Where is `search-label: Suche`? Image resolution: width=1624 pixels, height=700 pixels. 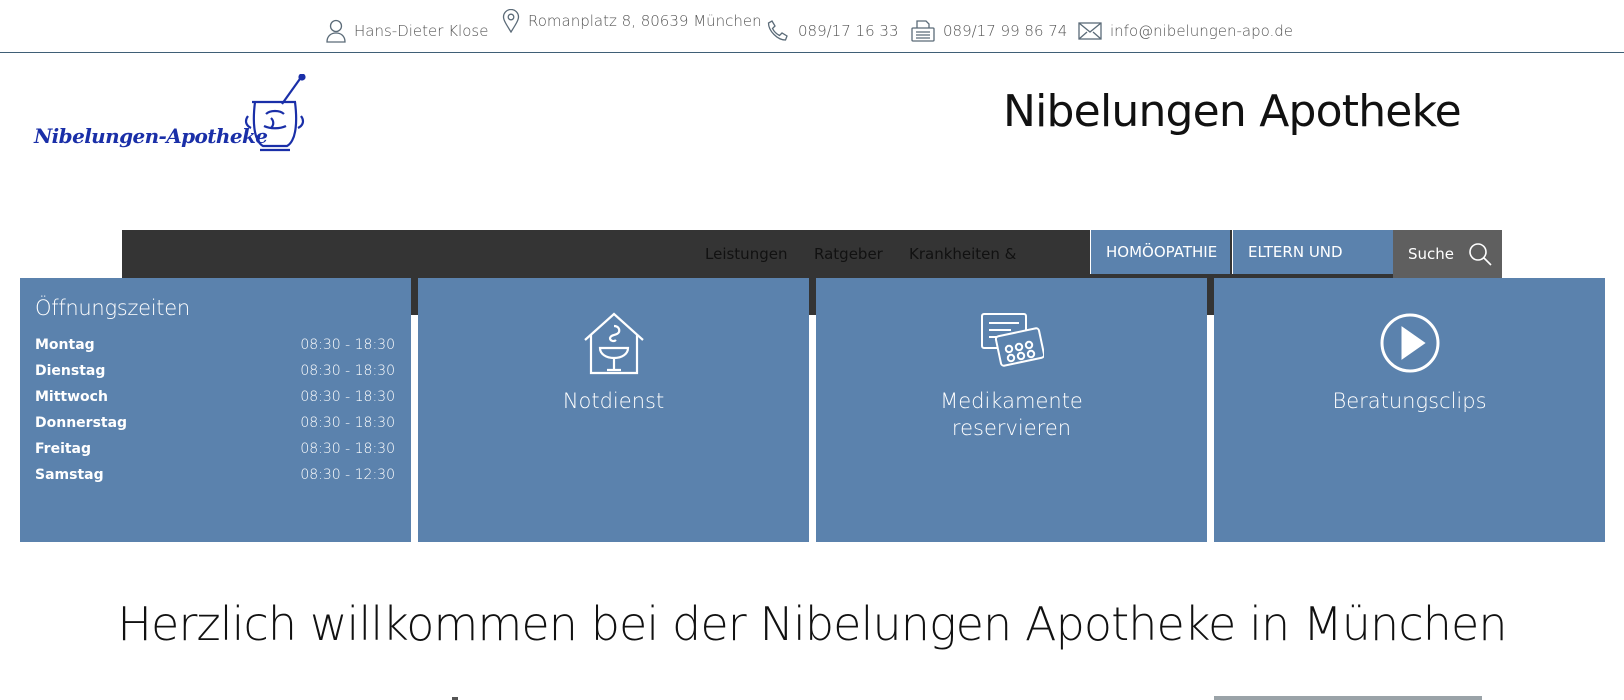 search-label: Suche is located at coordinates (1431, 254).